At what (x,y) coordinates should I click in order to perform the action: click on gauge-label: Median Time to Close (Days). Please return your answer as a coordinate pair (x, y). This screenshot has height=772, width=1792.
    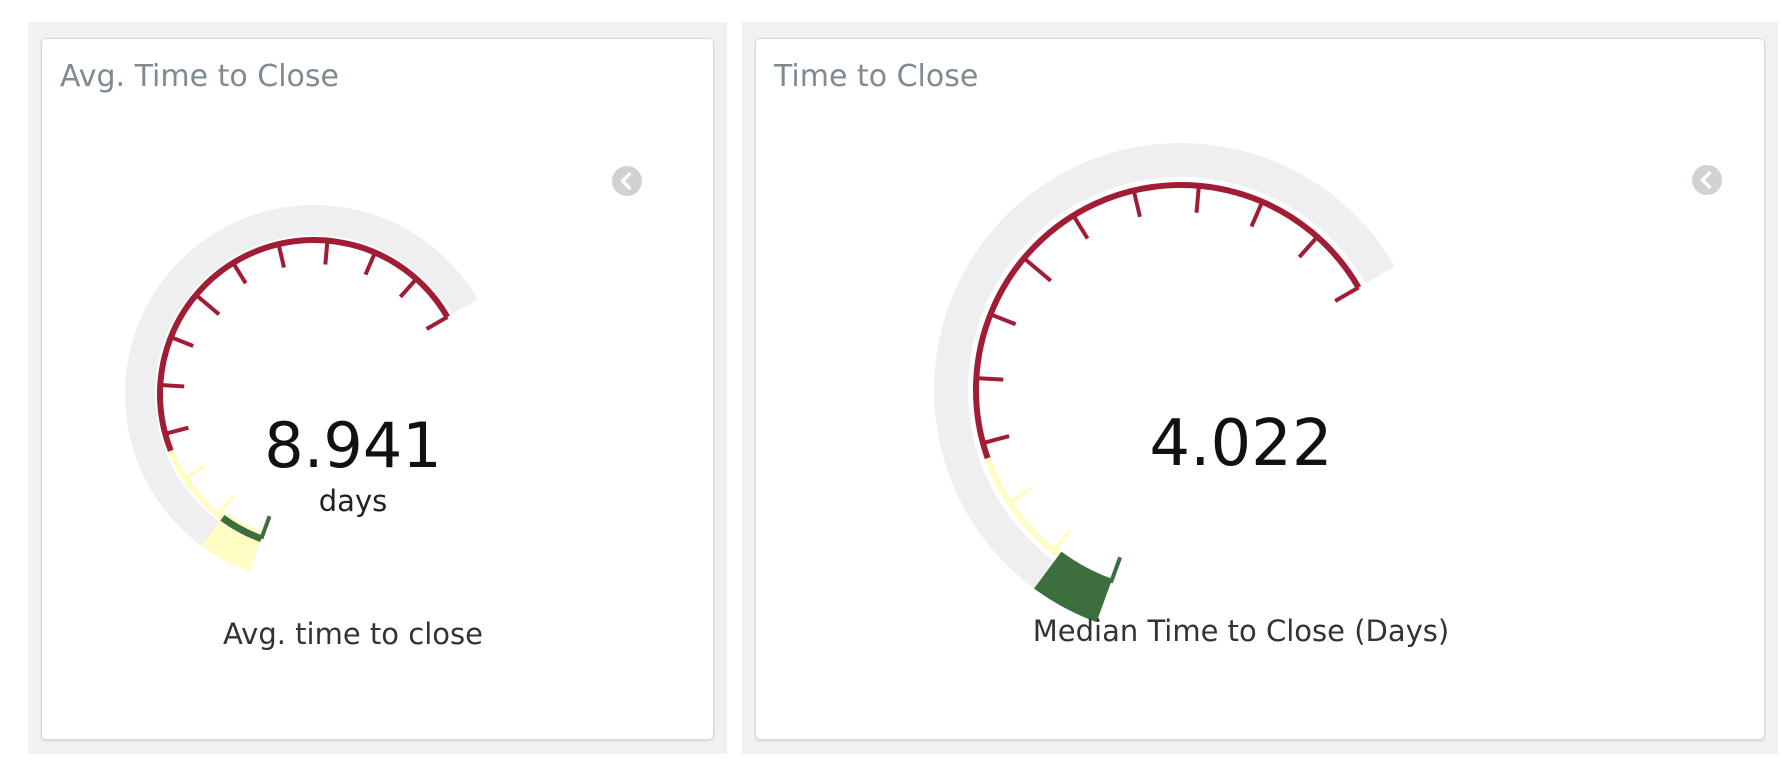
    Looking at the image, I should click on (1241, 631).